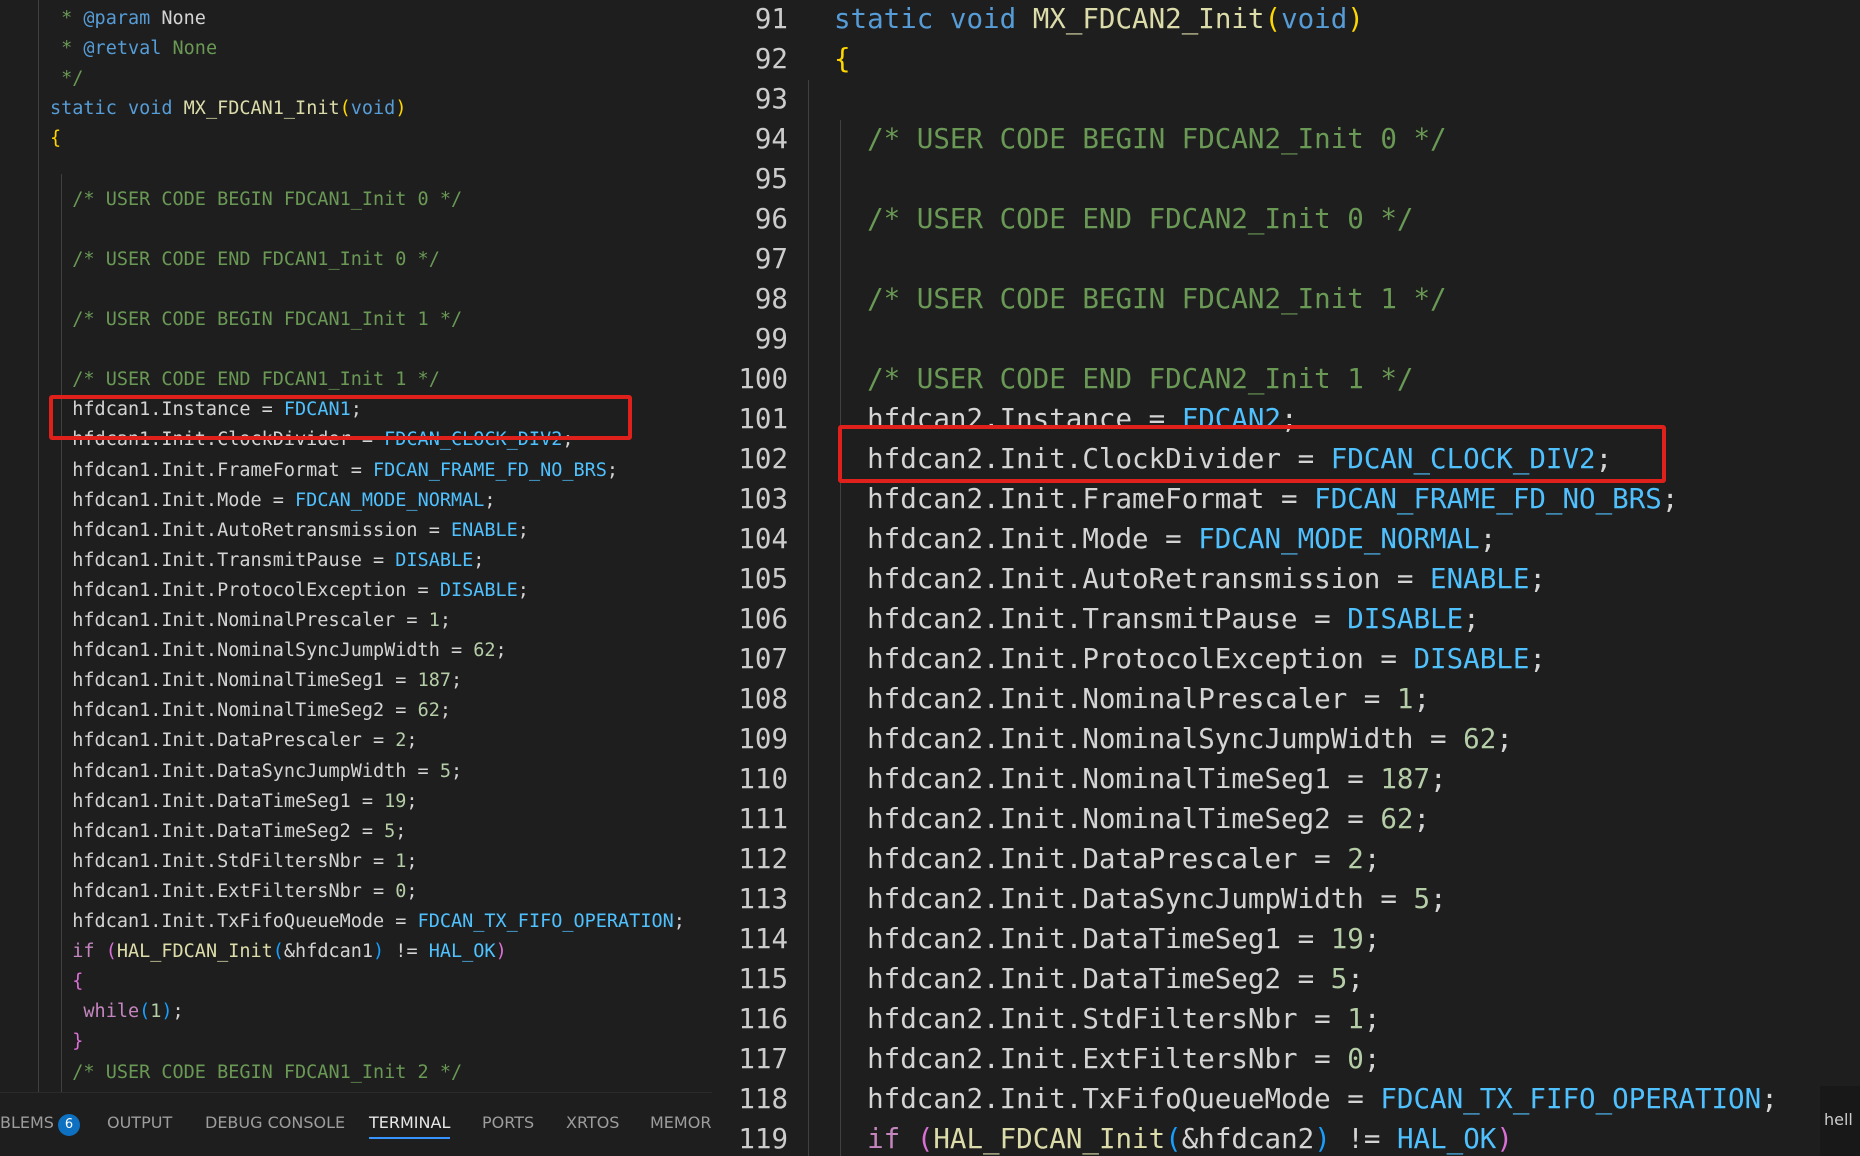 The width and height of the screenshot is (1860, 1156). I want to click on tab-output: OUTPUT, so click(139, 1122).